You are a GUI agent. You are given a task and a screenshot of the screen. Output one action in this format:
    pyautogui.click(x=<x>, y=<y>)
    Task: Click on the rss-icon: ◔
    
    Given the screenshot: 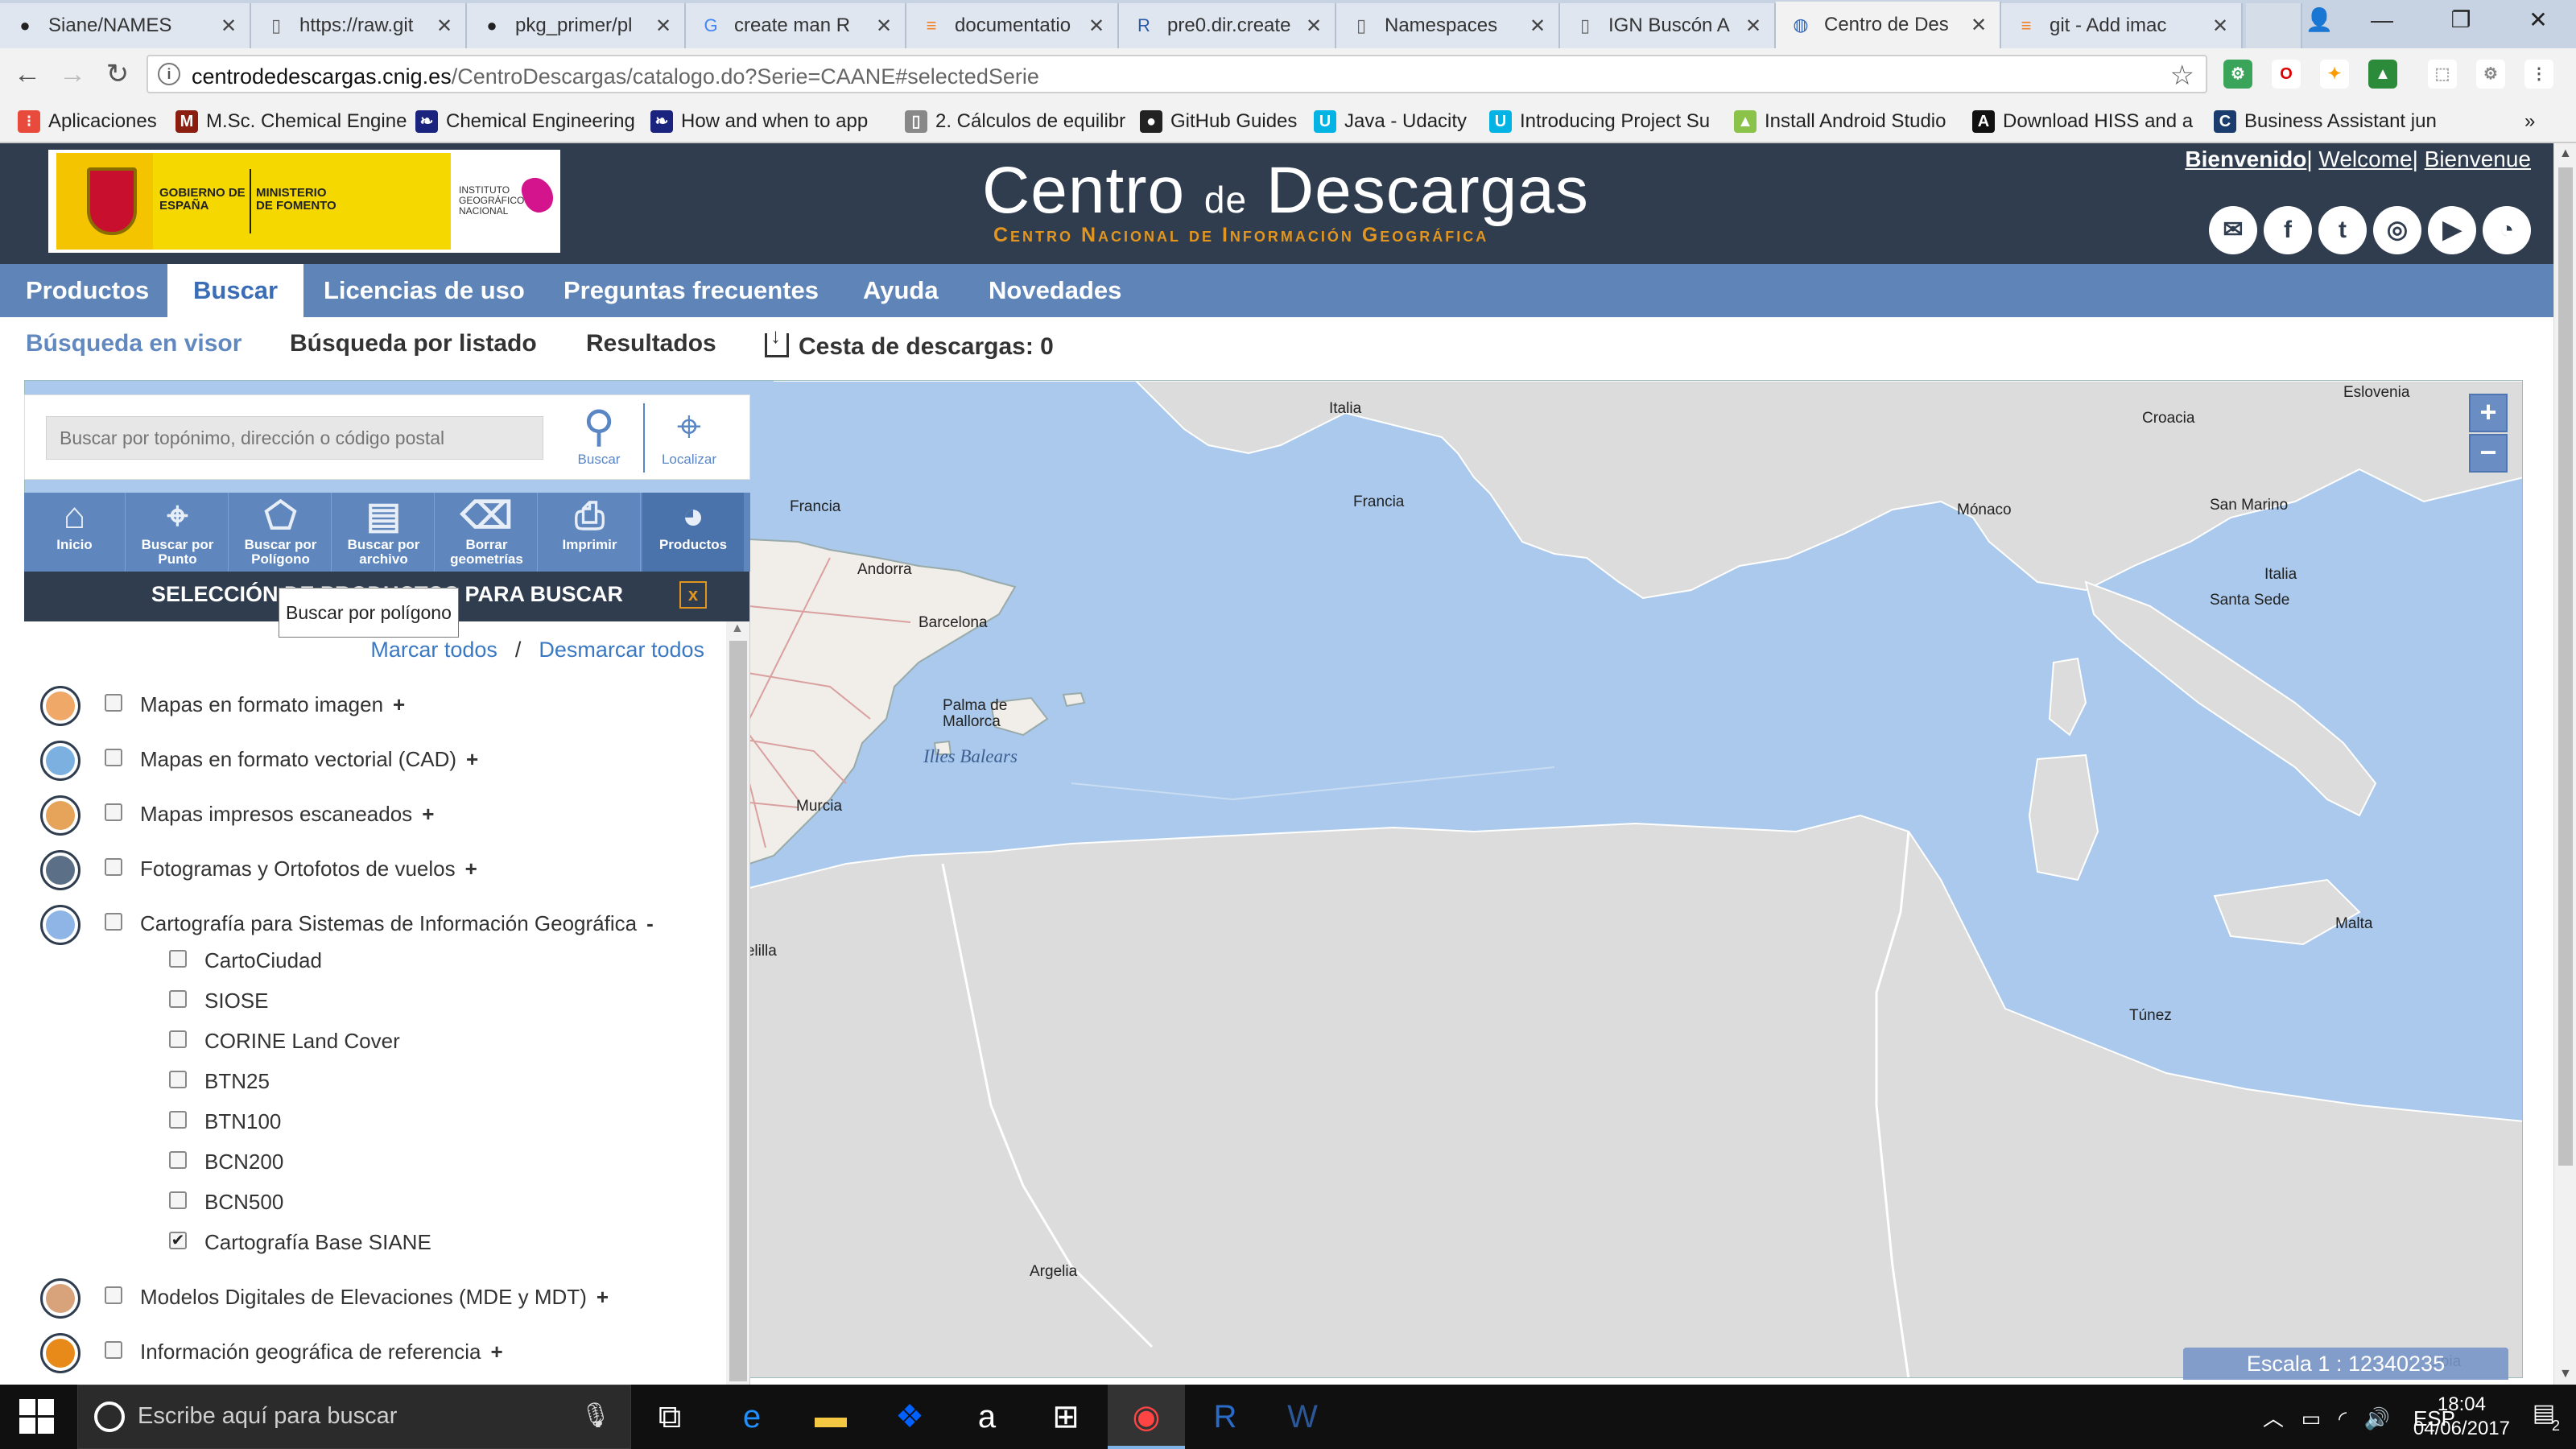 What is the action you would take?
    pyautogui.click(x=2507, y=230)
    